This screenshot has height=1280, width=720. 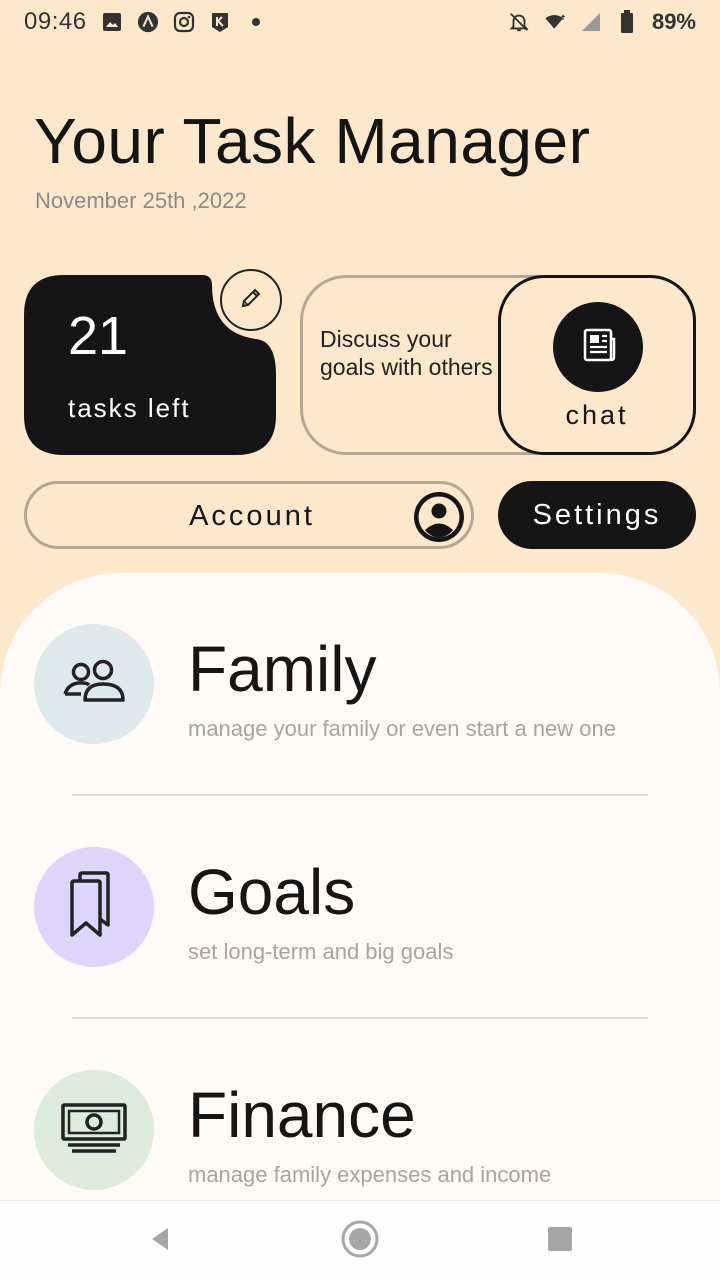 I want to click on status-left: 09:46, so click(x=145, y=22).